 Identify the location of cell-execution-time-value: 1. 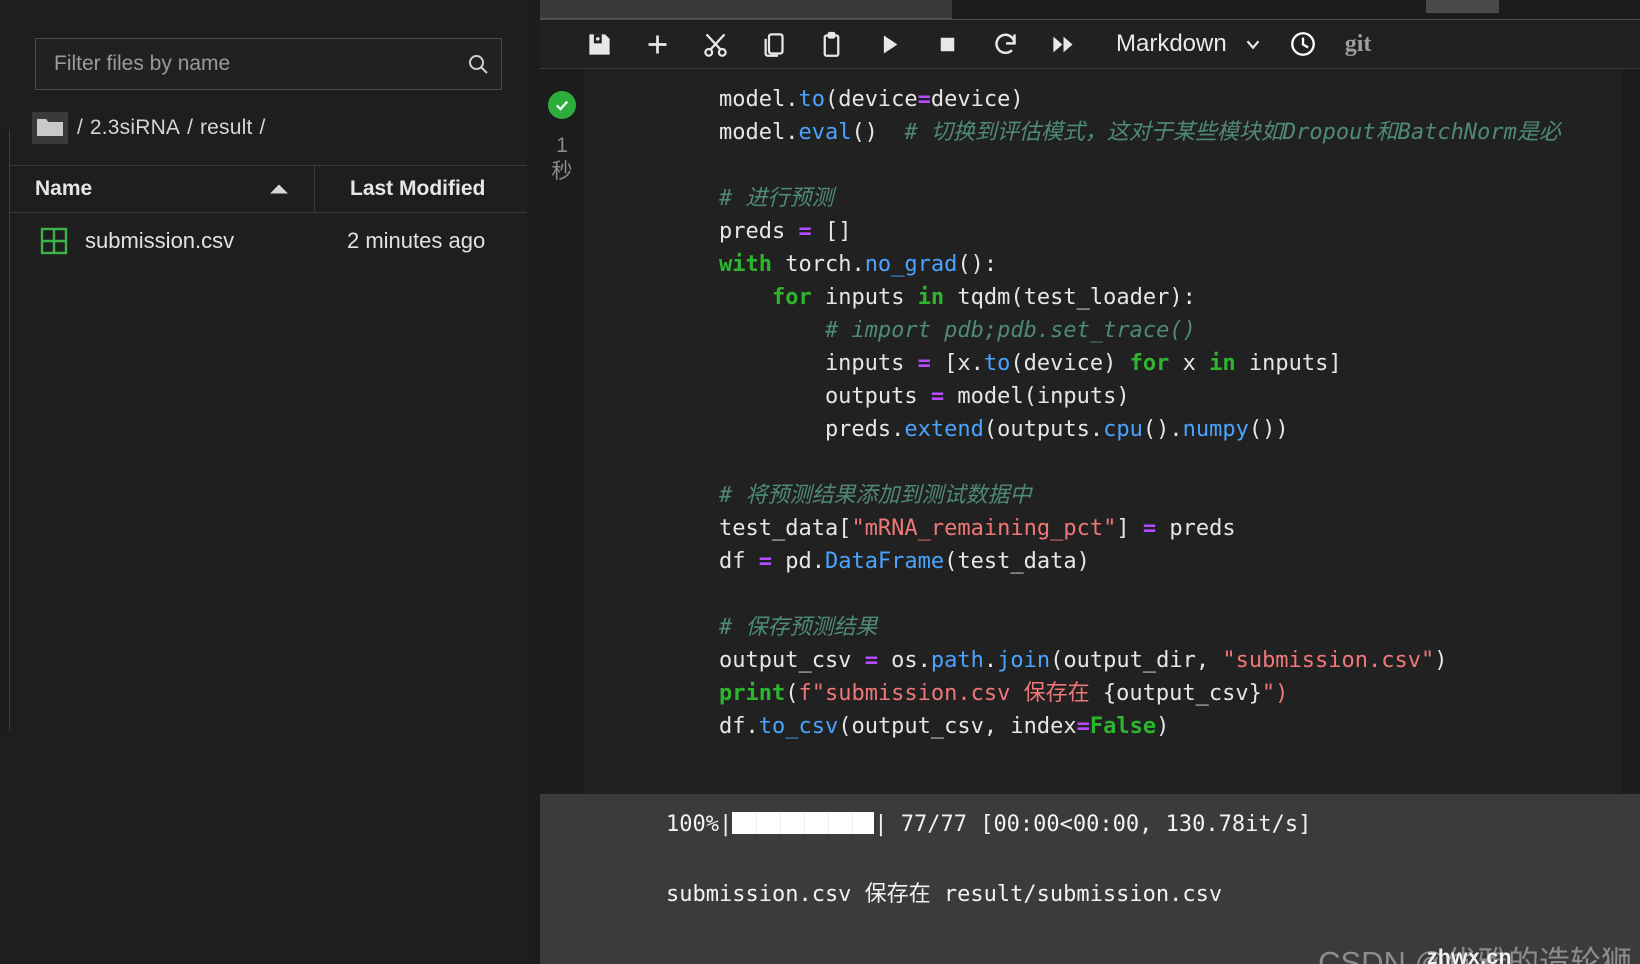
(562, 145).